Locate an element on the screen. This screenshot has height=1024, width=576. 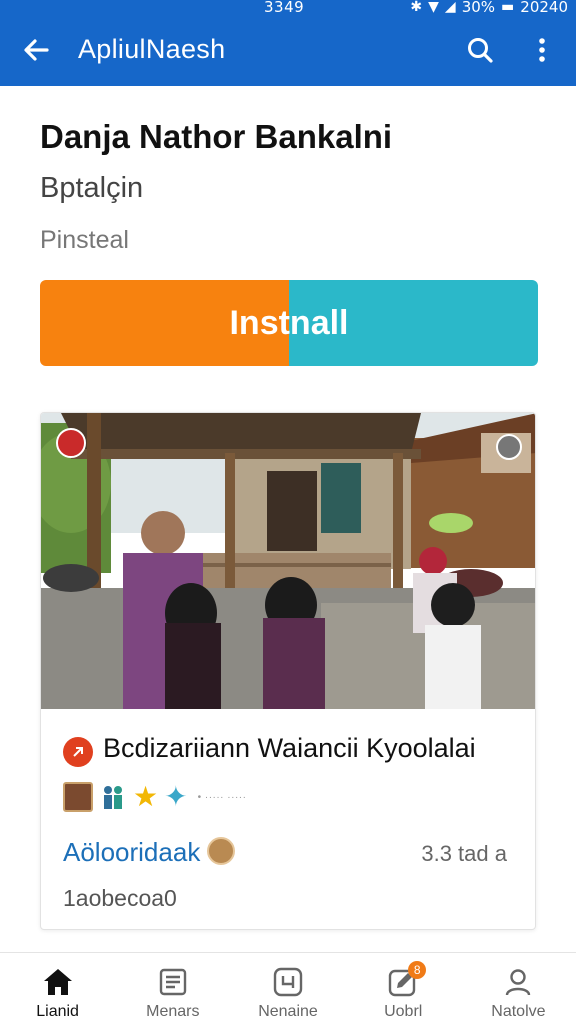
nav-item-edit: 8 Uobrl is located at coordinates (403, 988).